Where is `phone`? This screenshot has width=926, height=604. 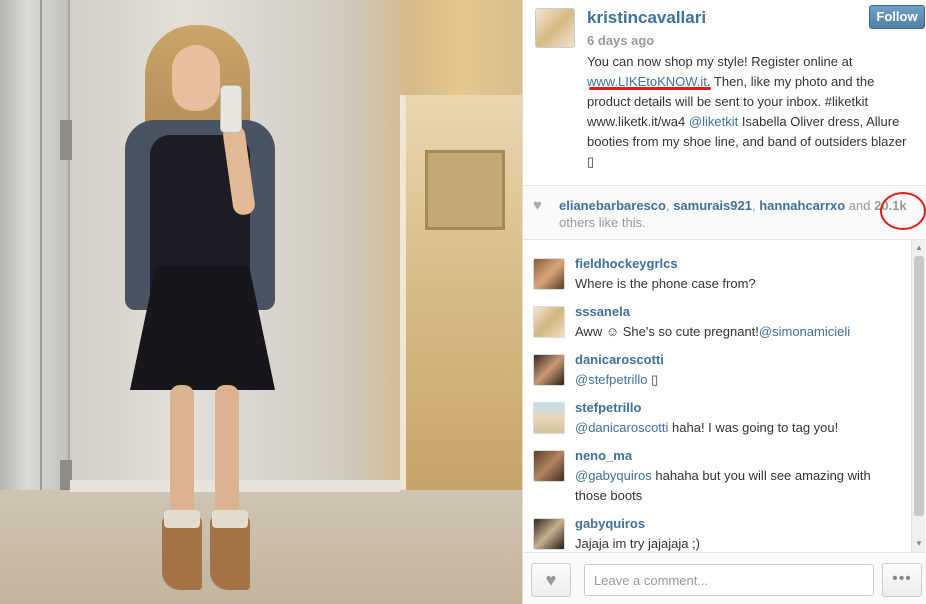
phone is located at coordinates (231, 109).